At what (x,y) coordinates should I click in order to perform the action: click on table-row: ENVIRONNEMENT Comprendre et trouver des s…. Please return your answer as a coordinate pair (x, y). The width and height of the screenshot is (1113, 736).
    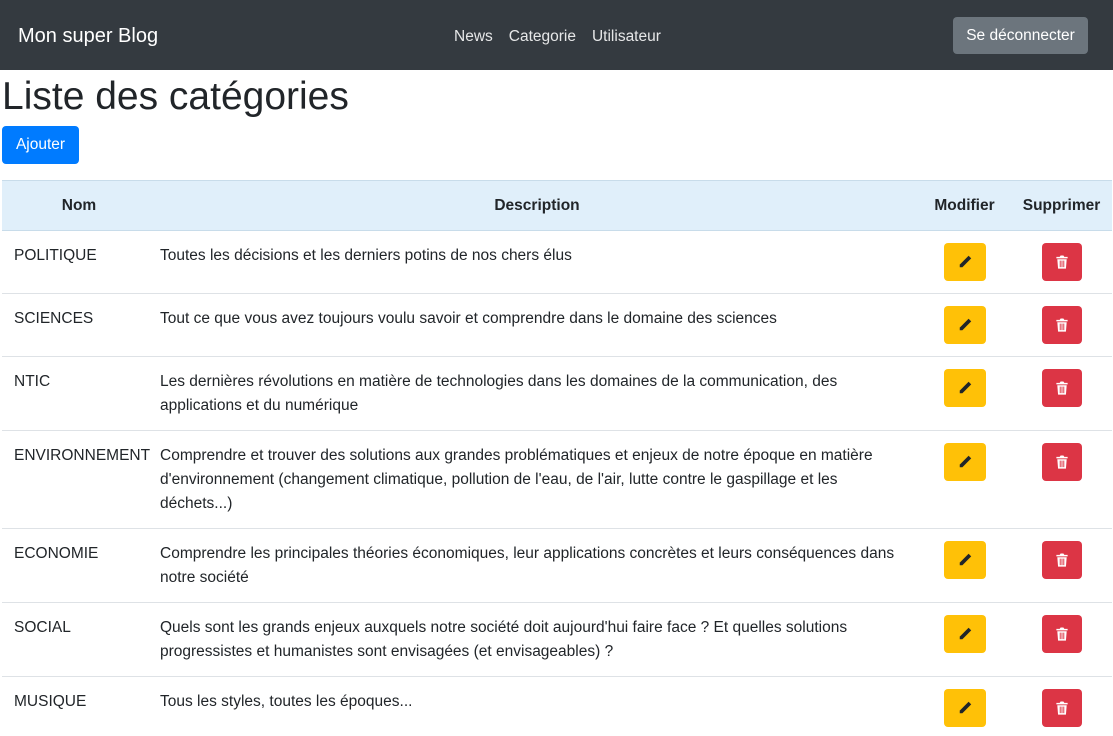
    Looking at the image, I should click on (557, 479).